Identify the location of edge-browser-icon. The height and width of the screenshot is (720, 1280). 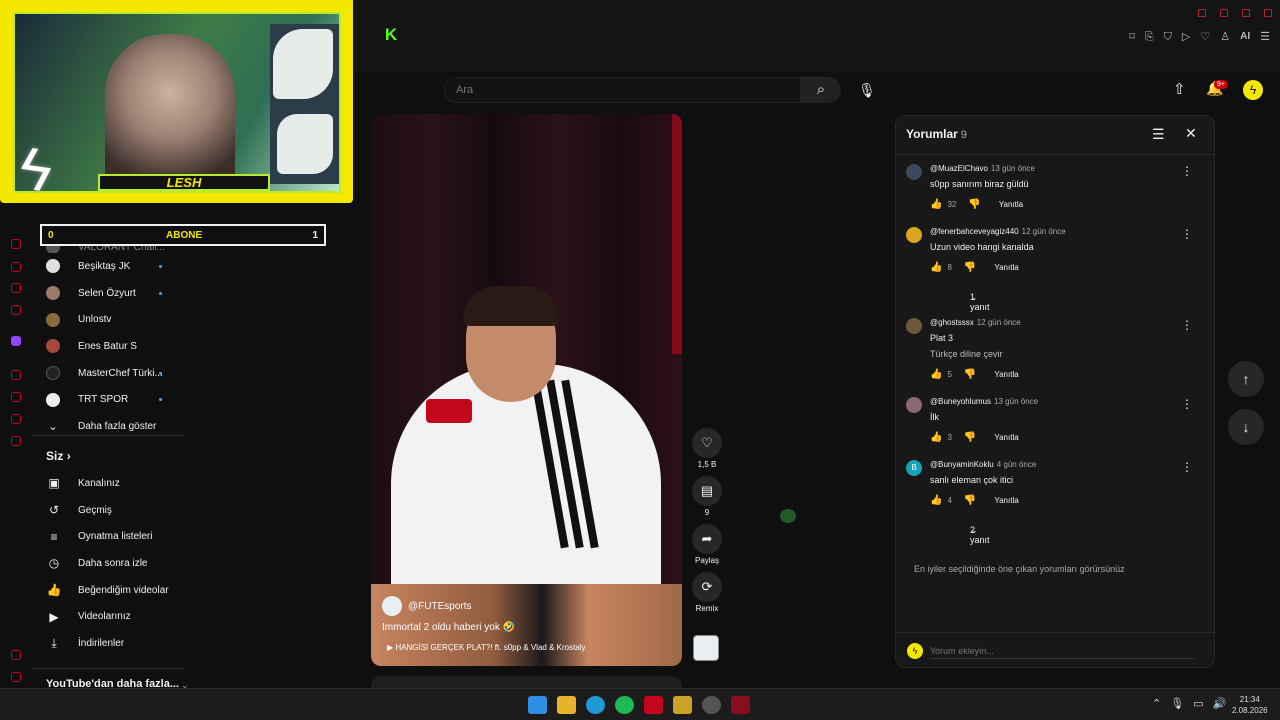
(595, 705).